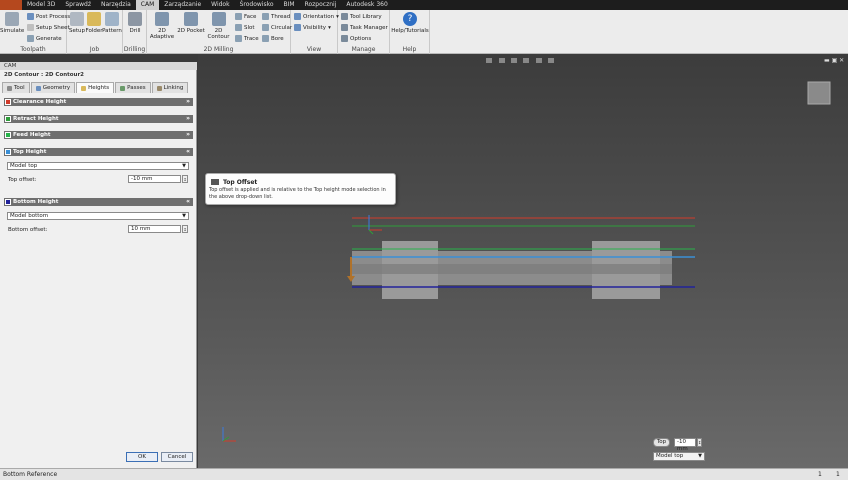 The image size is (848, 480). What do you see at coordinates (185, 179) in the screenshot?
I see `top-offset-spinner: ↕` at bounding box center [185, 179].